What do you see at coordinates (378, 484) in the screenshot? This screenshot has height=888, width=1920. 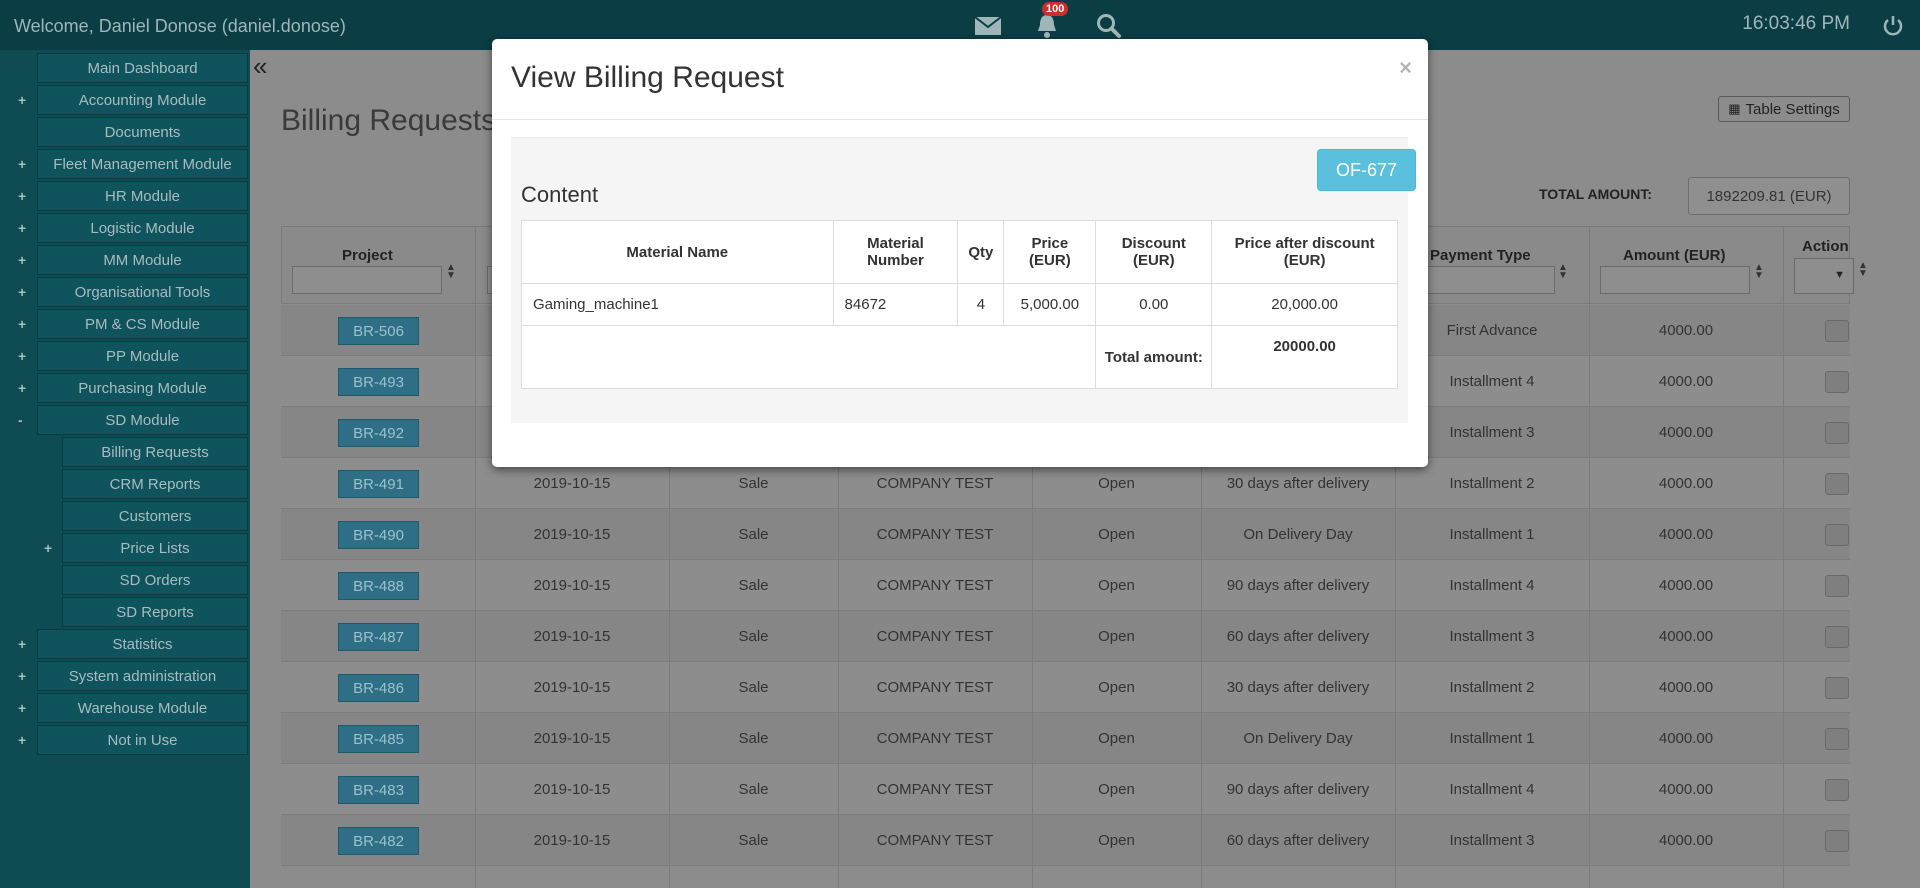 I see `billing-request-link: BR-491` at bounding box center [378, 484].